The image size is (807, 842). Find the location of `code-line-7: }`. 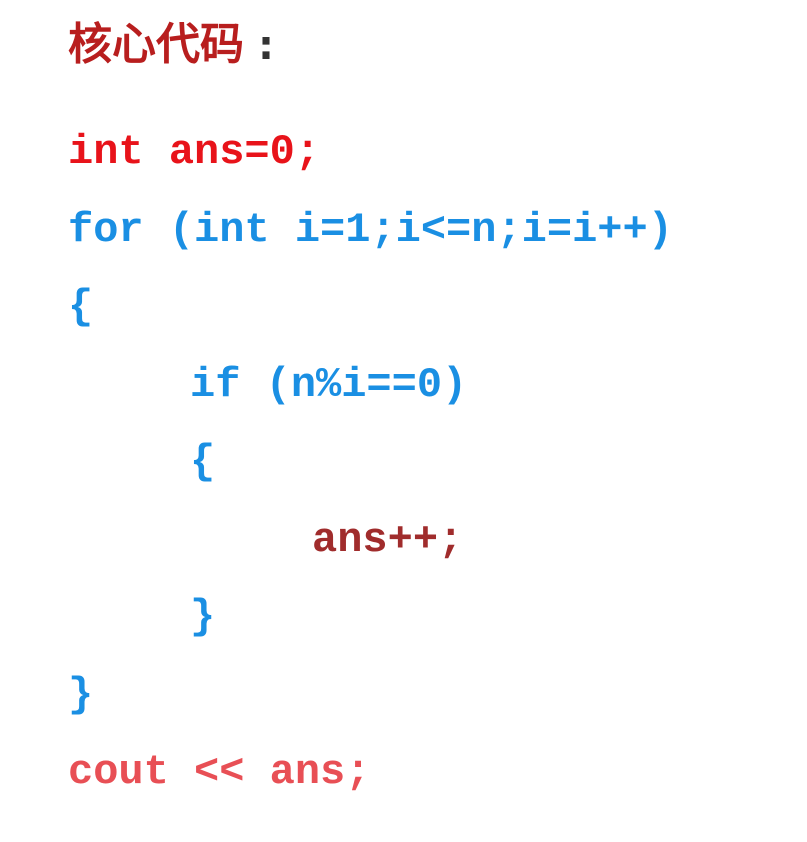

code-line-7: } is located at coordinates (203, 617).